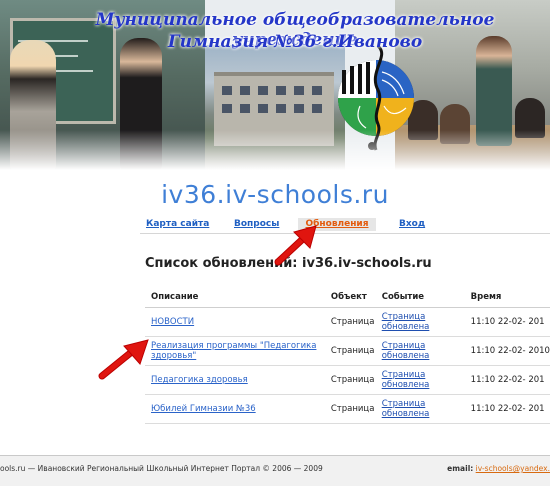 The height and width of the screenshot is (486, 550). Describe the element at coordinates (199, 380) in the screenshot. I see `row-description-link: Педагогика здоровья` at that location.